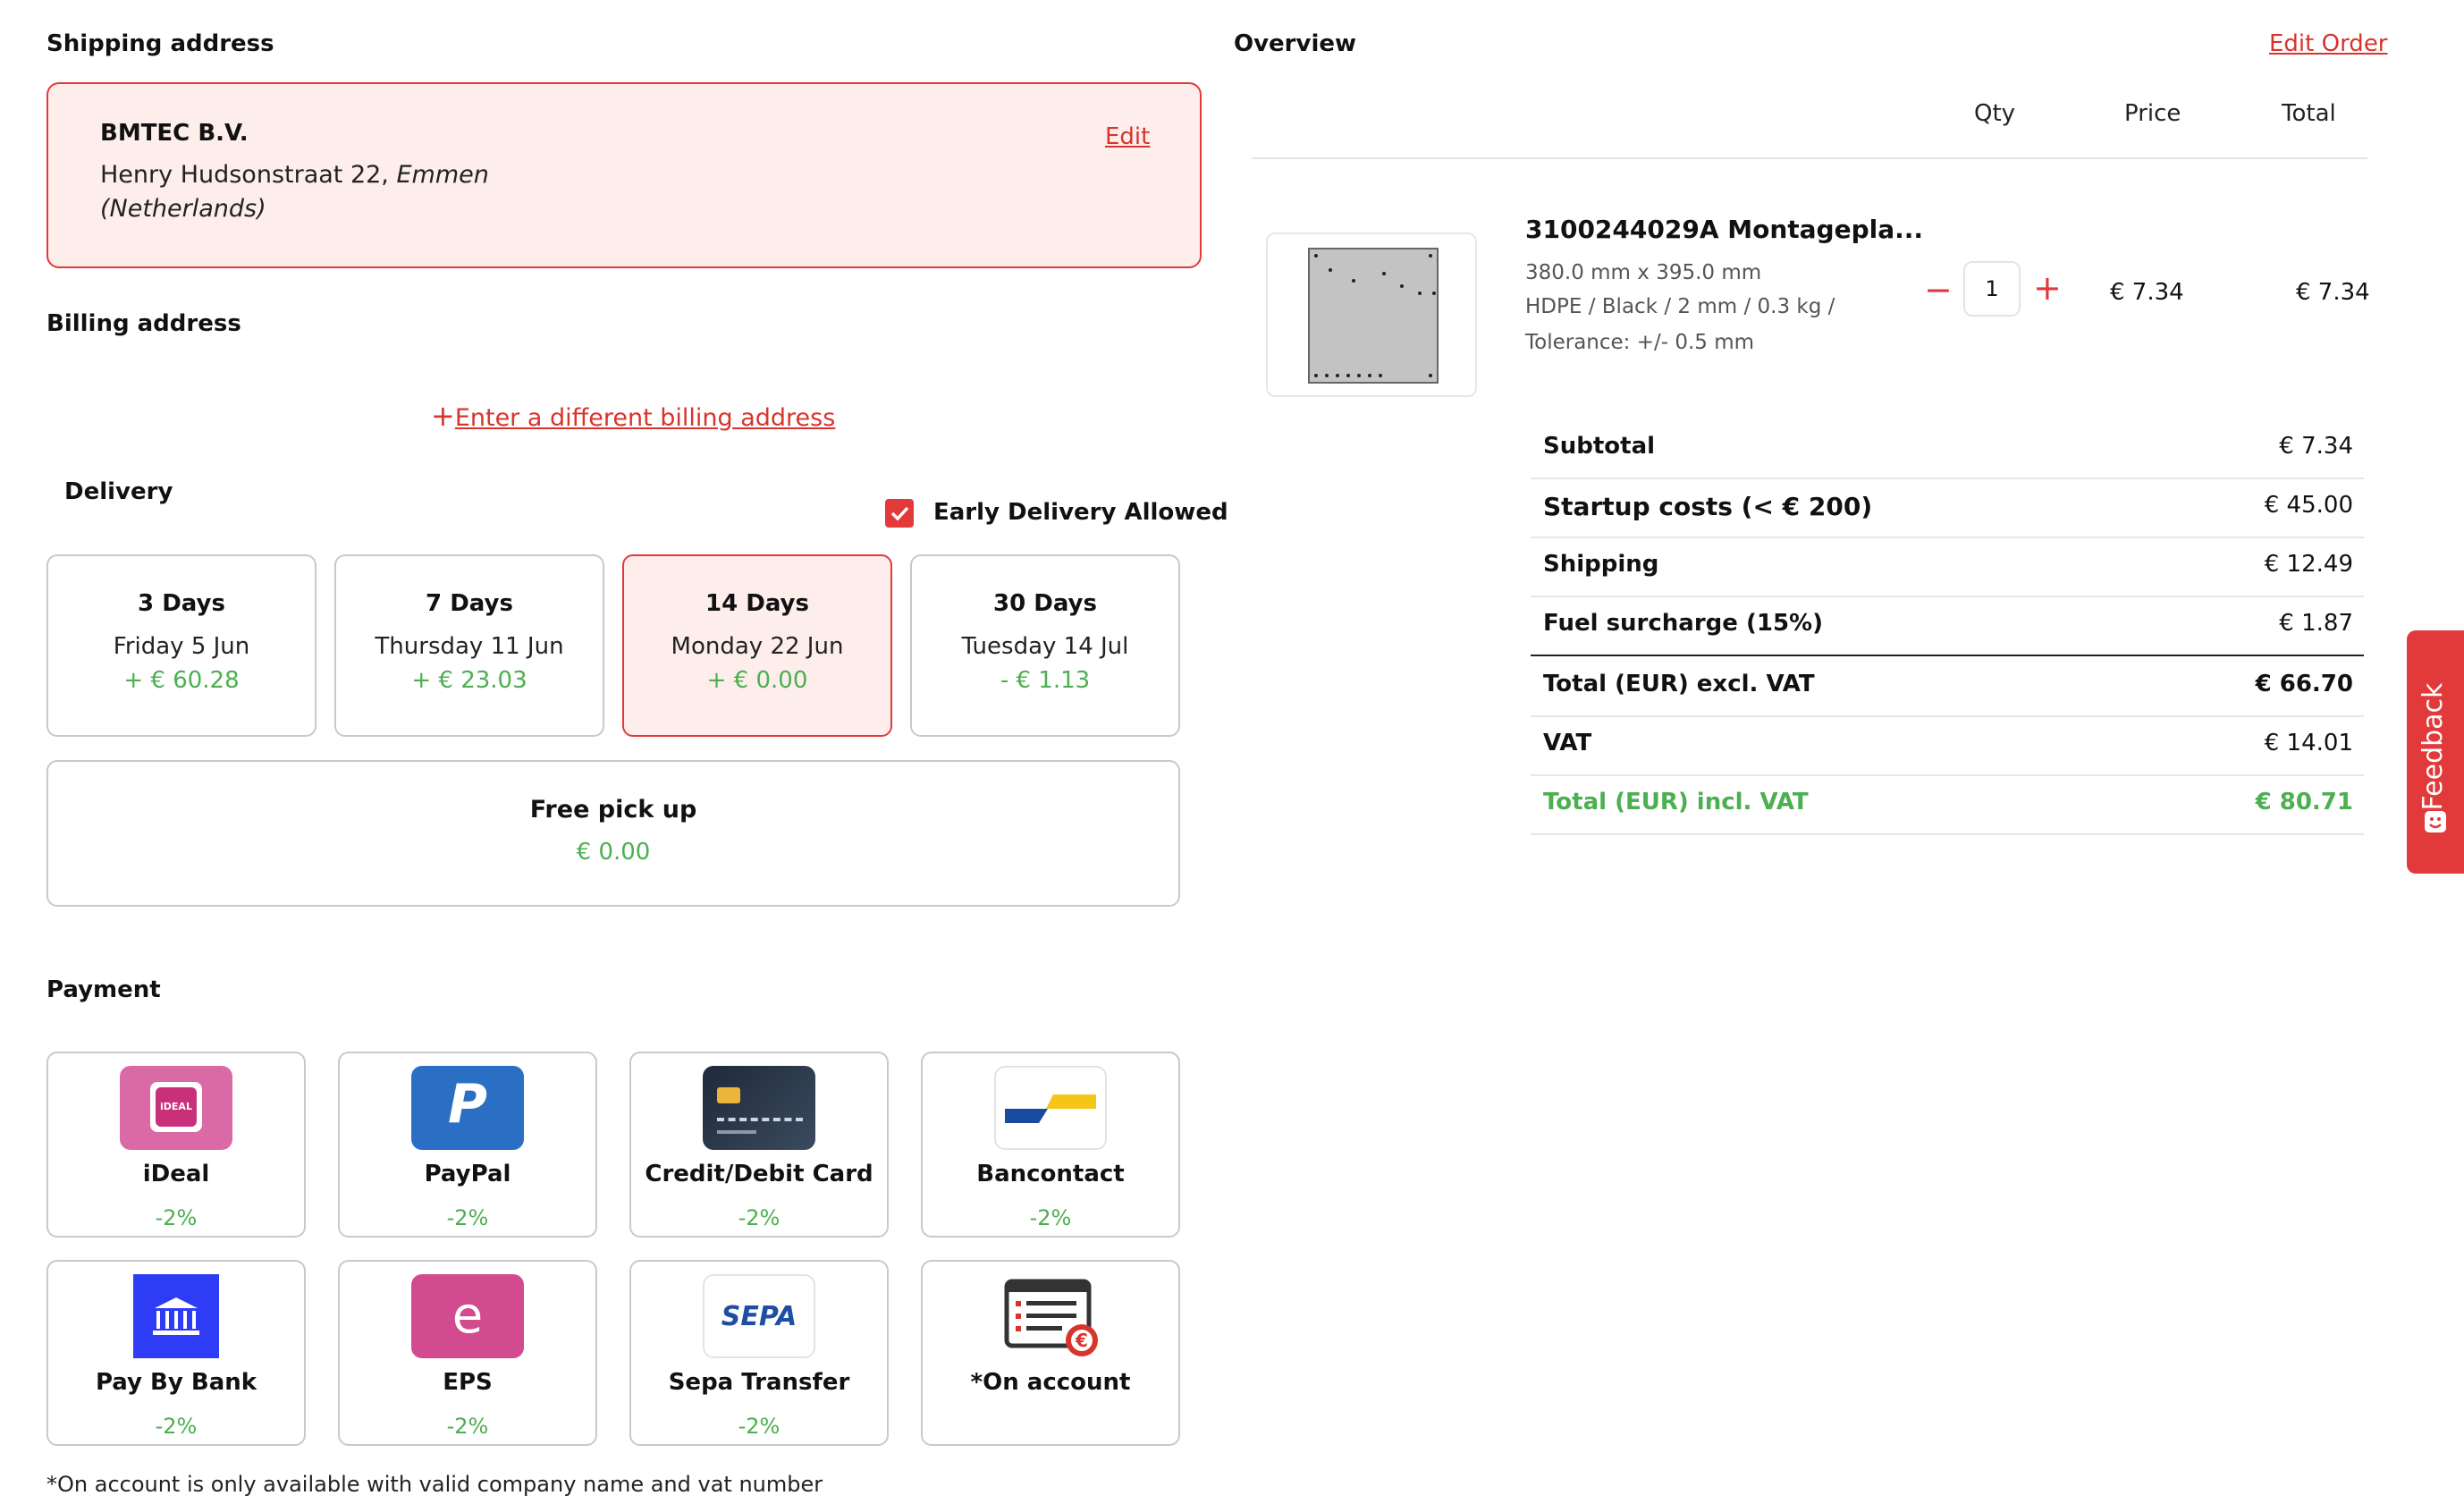 This screenshot has width=2464, height=1504. What do you see at coordinates (181, 680) in the screenshot?
I see `delivery-option-price: + € 60.28` at bounding box center [181, 680].